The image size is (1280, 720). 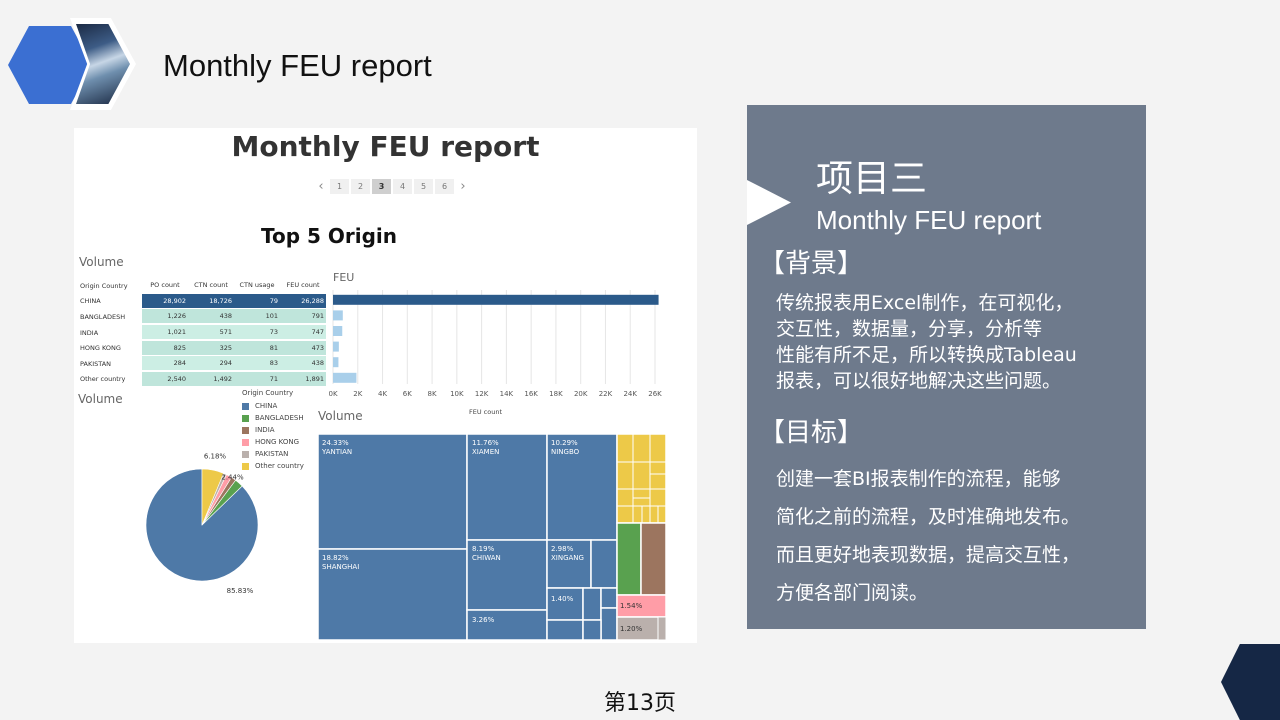 I want to click on pager-page-1: 1, so click(x=339, y=186).